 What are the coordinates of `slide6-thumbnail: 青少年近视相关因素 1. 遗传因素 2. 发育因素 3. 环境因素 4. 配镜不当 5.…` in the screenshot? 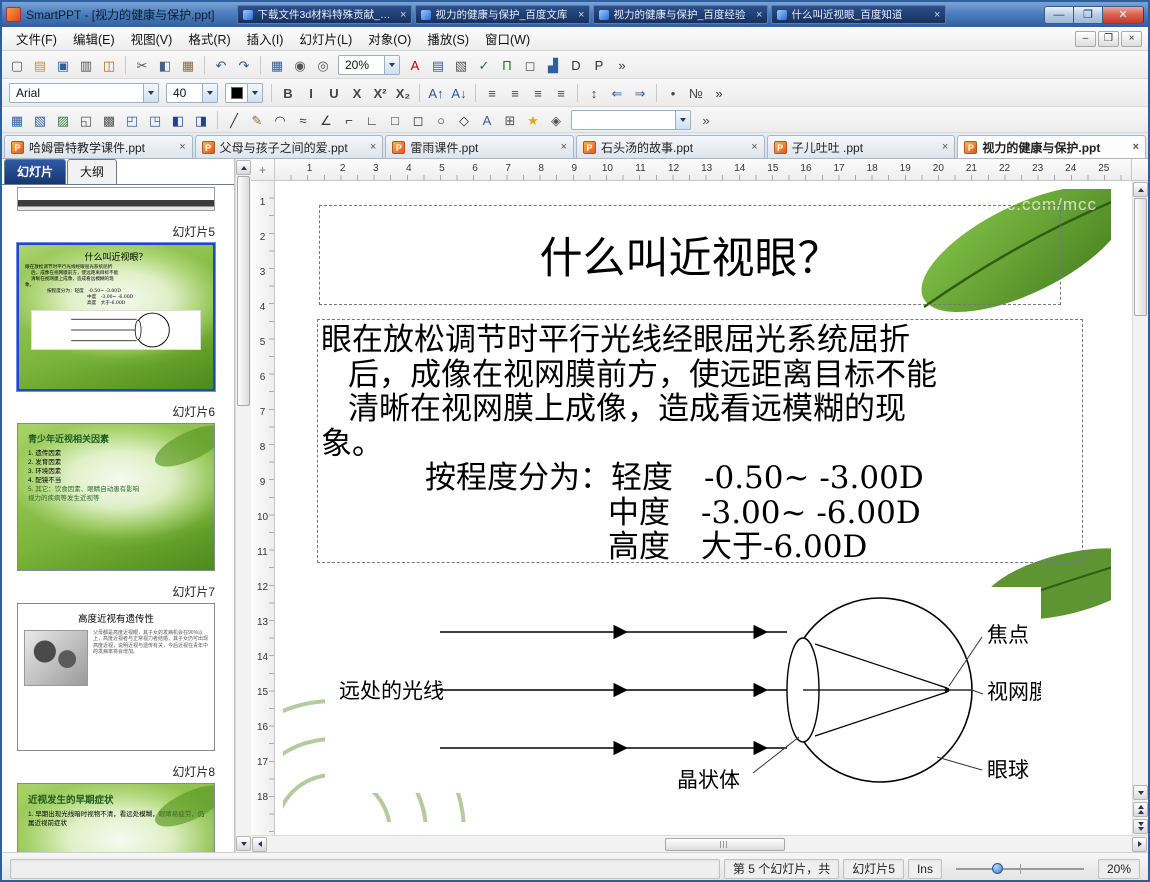 It's located at (116, 497).